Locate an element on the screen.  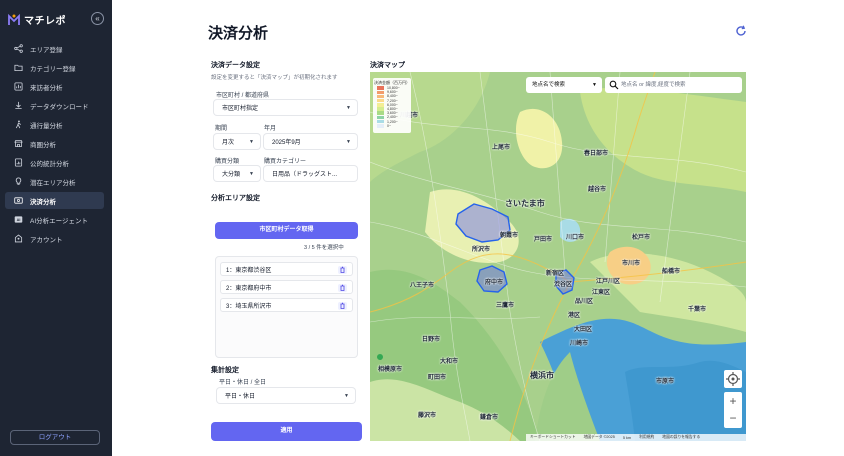
sidebar-item-label: 通行量分析 is located at coordinates (46, 126).